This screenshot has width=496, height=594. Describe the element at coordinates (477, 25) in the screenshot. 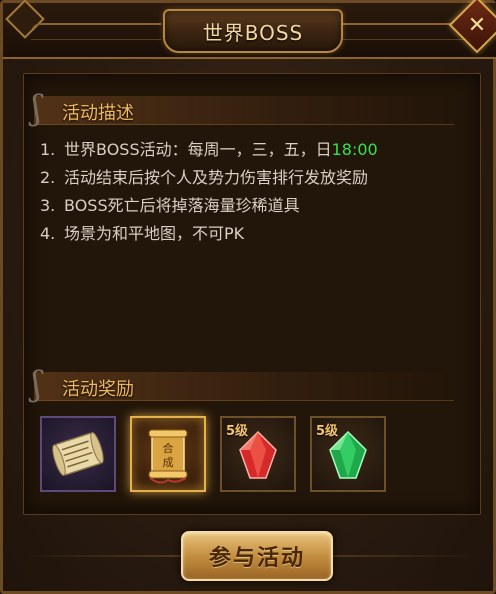

I see `close-x-icon: ✕` at that location.